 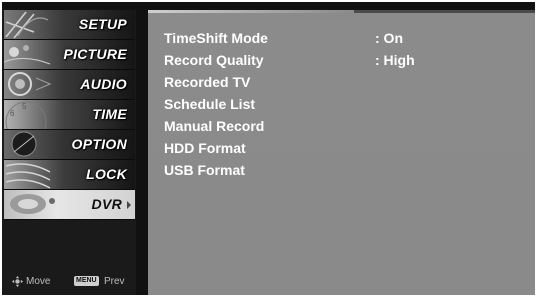 I want to click on sidebar-item-option: OPTION, so click(x=69, y=145).